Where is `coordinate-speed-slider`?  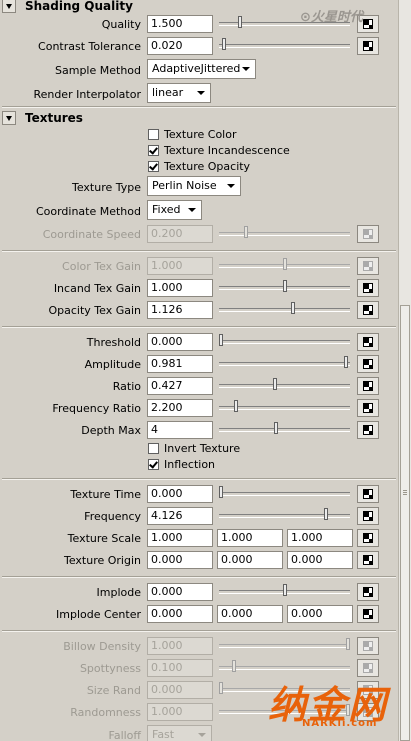
coordinate-speed-slider is located at coordinates (285, 234).